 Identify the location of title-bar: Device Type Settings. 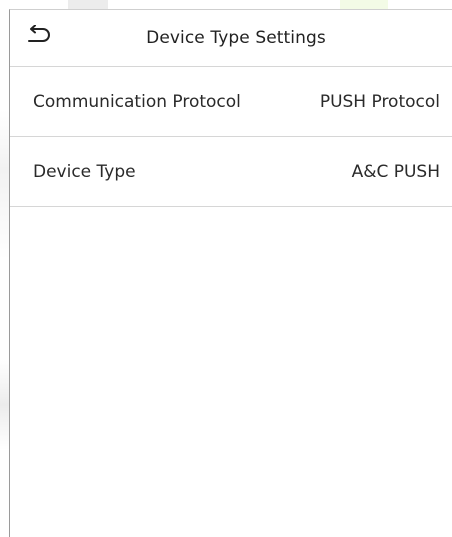
(231, 38).